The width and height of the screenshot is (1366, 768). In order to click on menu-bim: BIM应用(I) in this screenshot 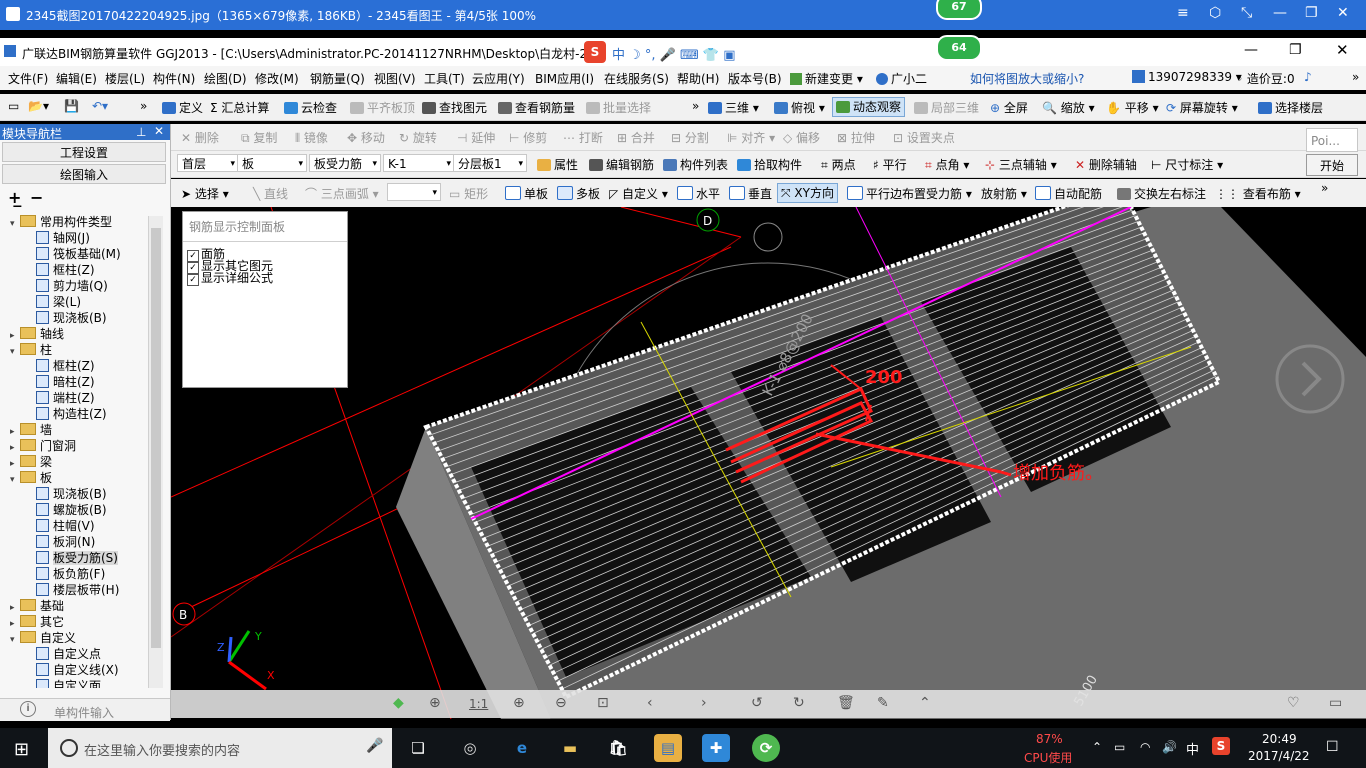, I will do `click(564, 78)`.